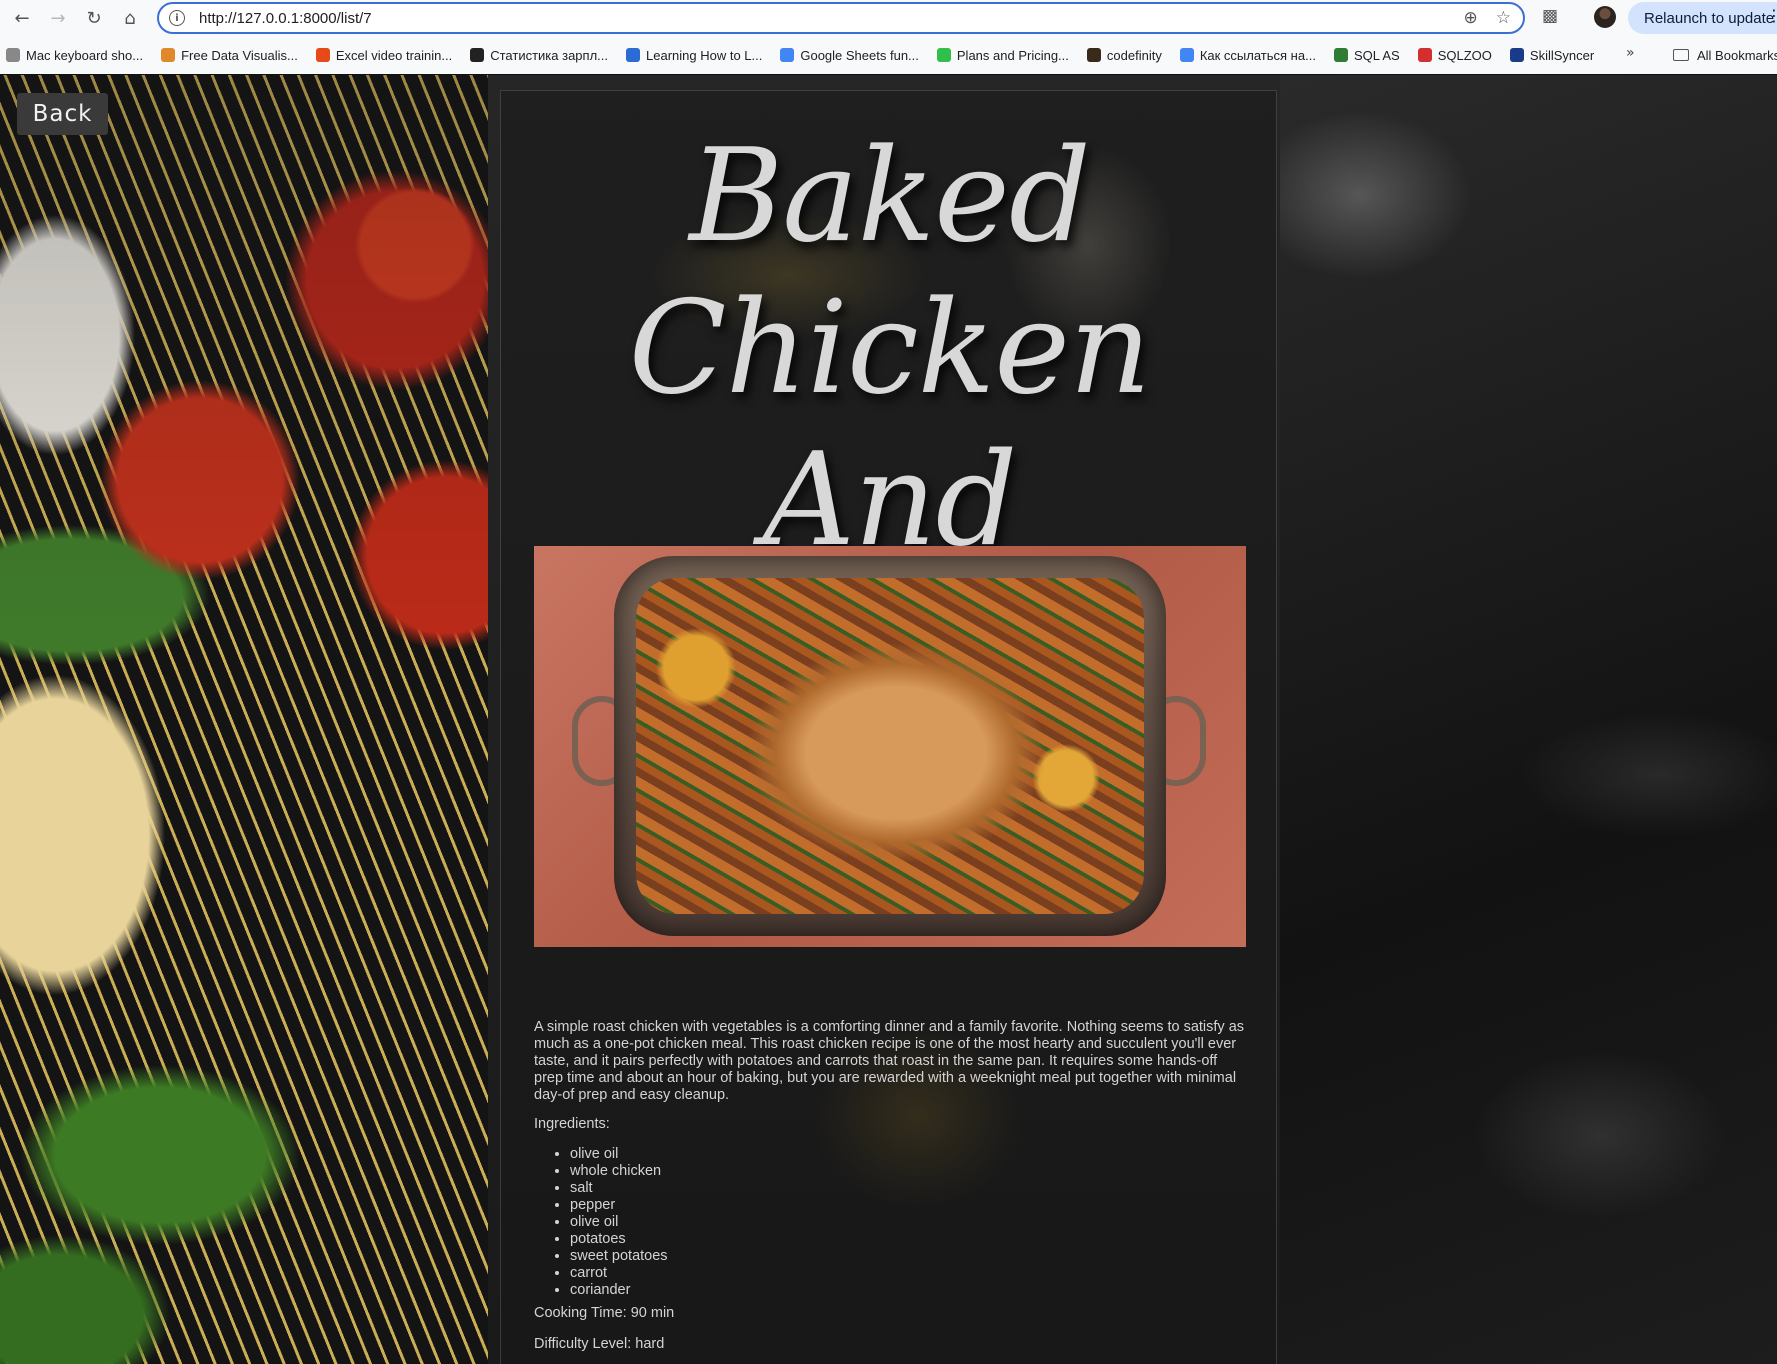 Image resolution: width=1777 pixels, height=1364 pixels. Describe the element at coordinates (58, 18) in the screenshot. I see `forward-arrow-icon: →` at that location.